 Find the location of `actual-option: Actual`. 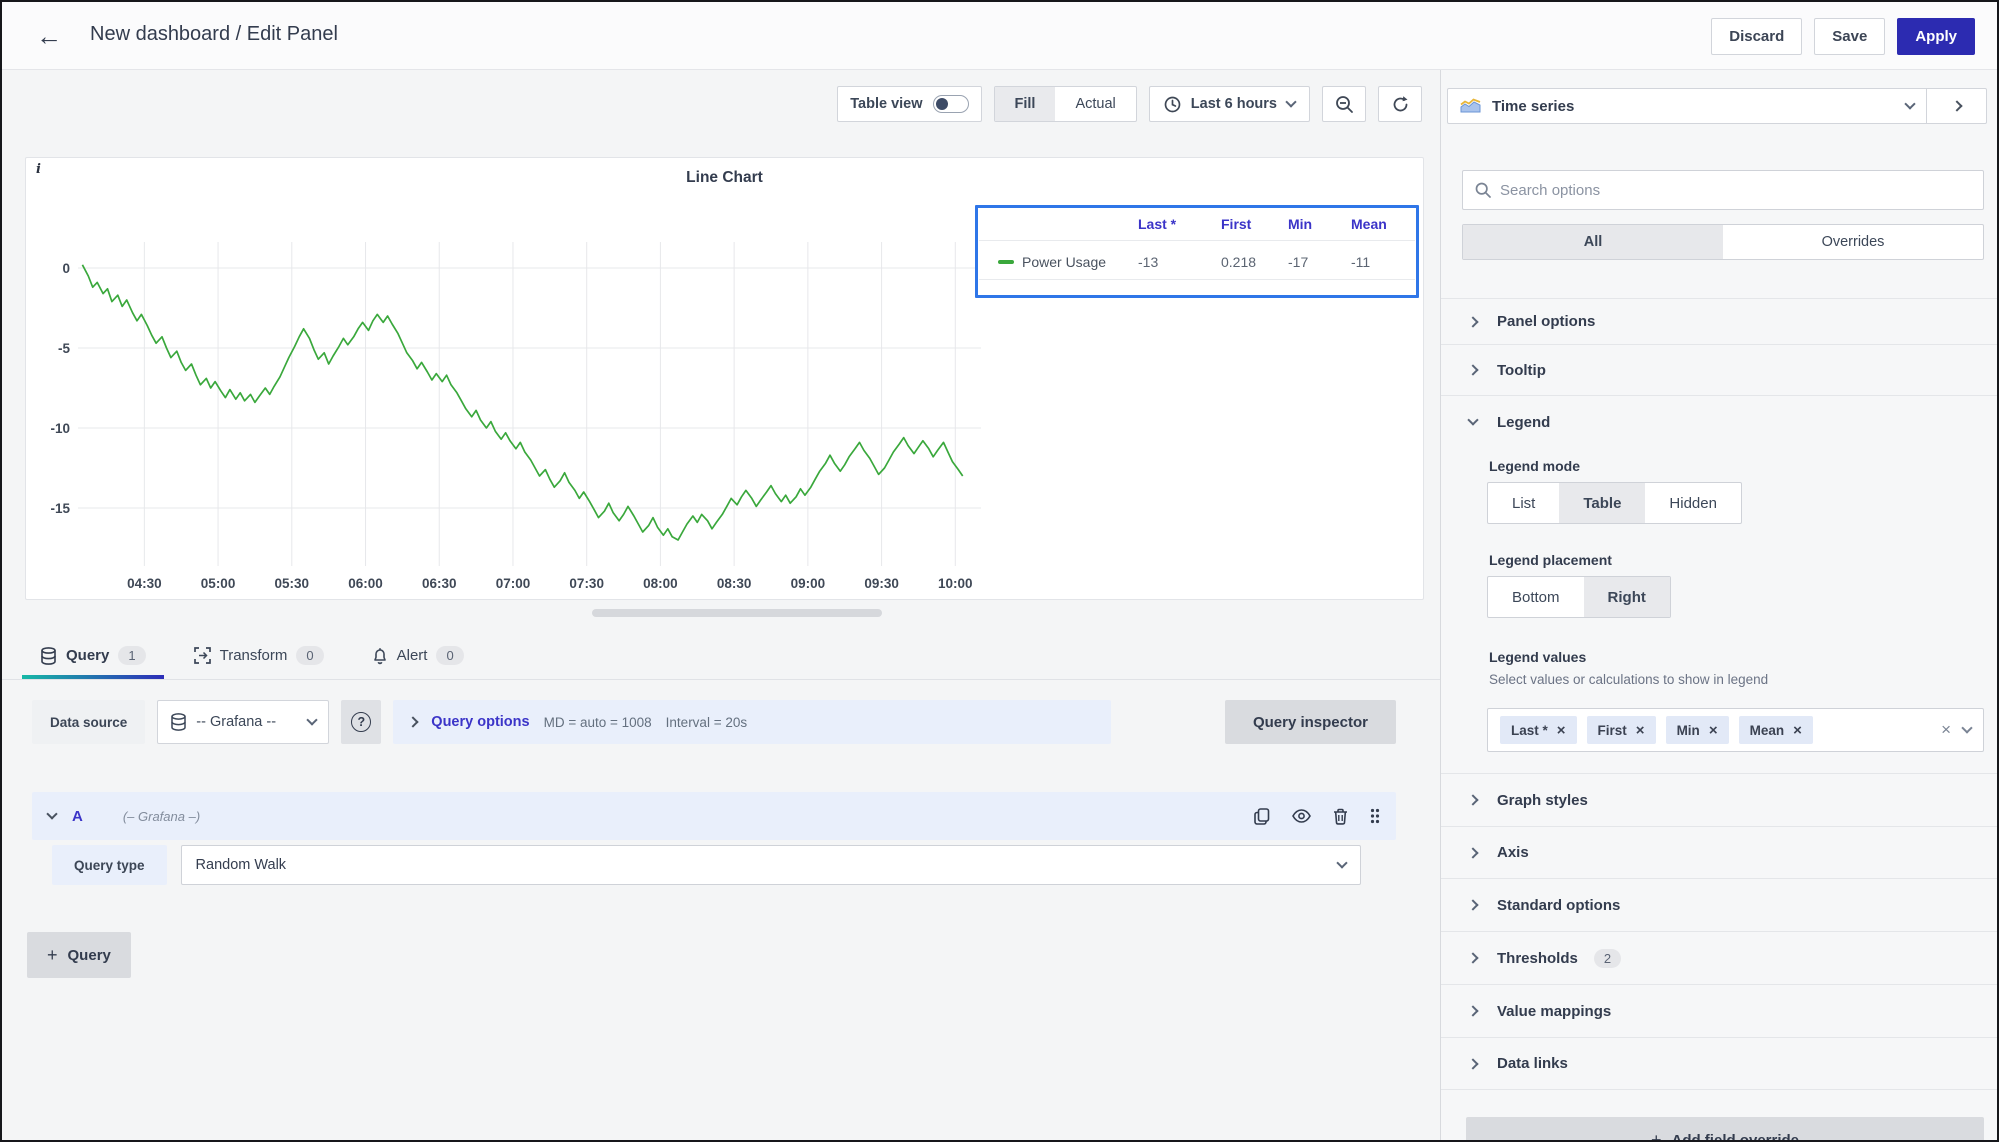

actual-option: Actual is located at coordinates (1095, 104).